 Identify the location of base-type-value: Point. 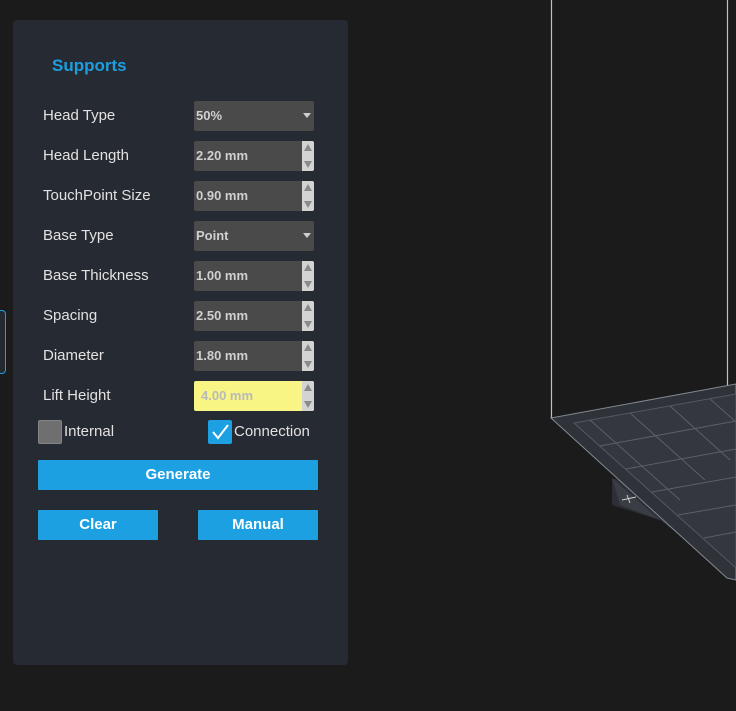
(212, 235).